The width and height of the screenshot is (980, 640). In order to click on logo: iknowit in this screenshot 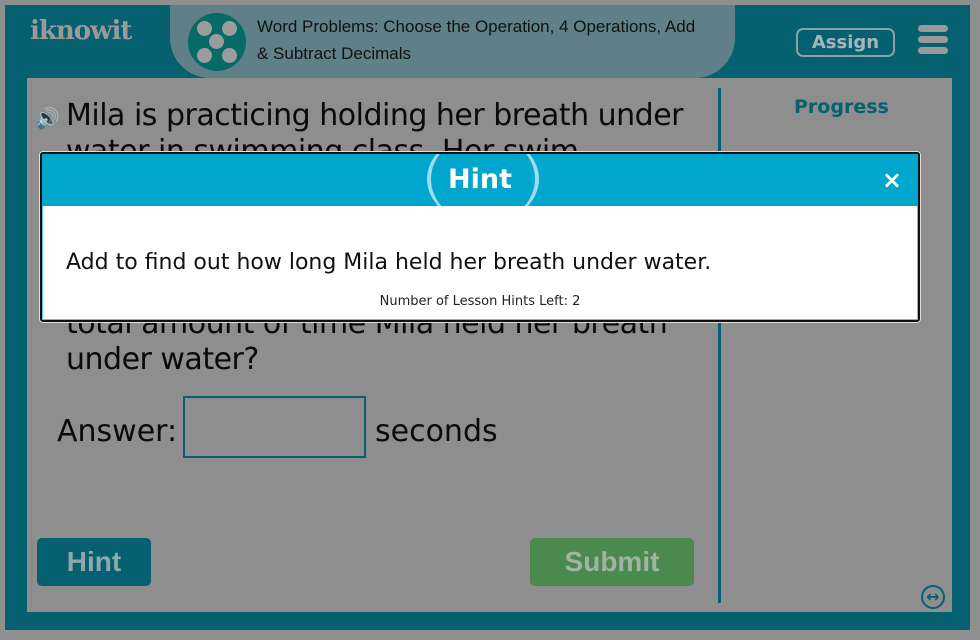, I will do `click(81, 31)`.